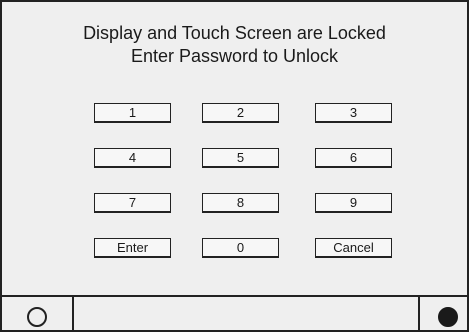  I want to click on key-3-button: 3, so click(353, 113).